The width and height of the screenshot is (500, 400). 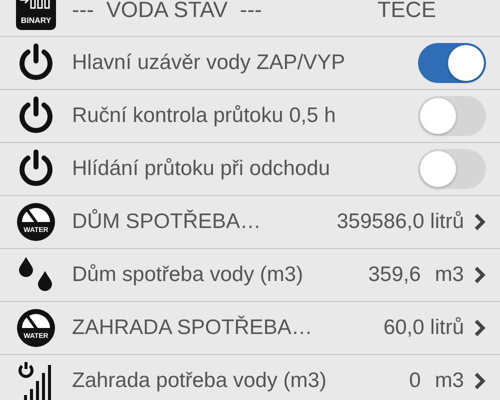 What do you see at coordinates (423, 328) in the screenshot?
I see `row-value: 60,0 litrů` at bounding box center [423, 328].